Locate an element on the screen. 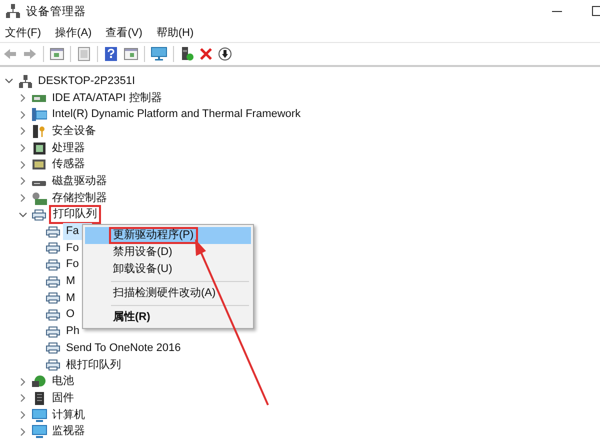 The image size is (600, 439). properties-icon is located at coordinates (84, 54).